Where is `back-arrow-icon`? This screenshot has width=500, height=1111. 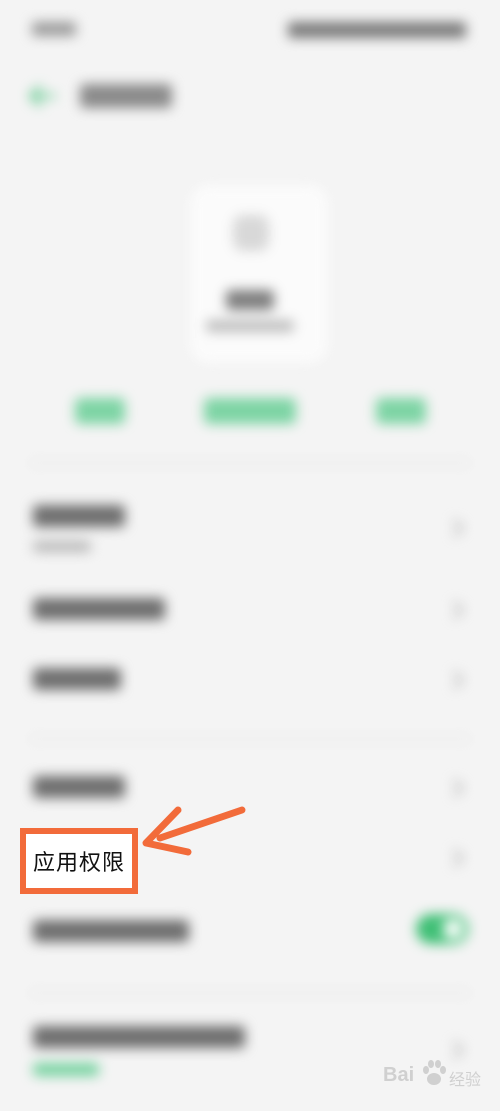
back-arrow-icon is located at coordinates (42, 96).